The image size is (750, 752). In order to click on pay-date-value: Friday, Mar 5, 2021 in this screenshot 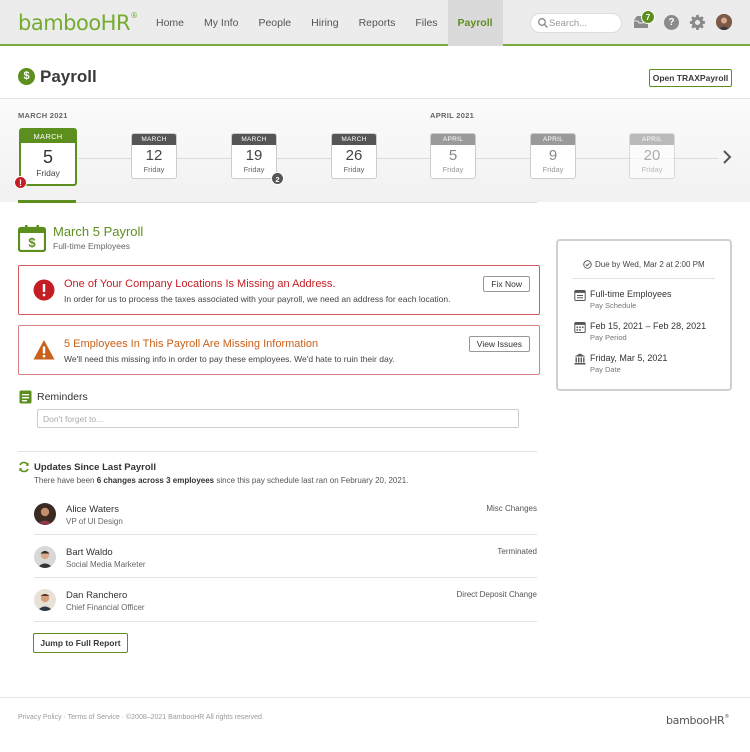, I will do `click(629, 358)`.